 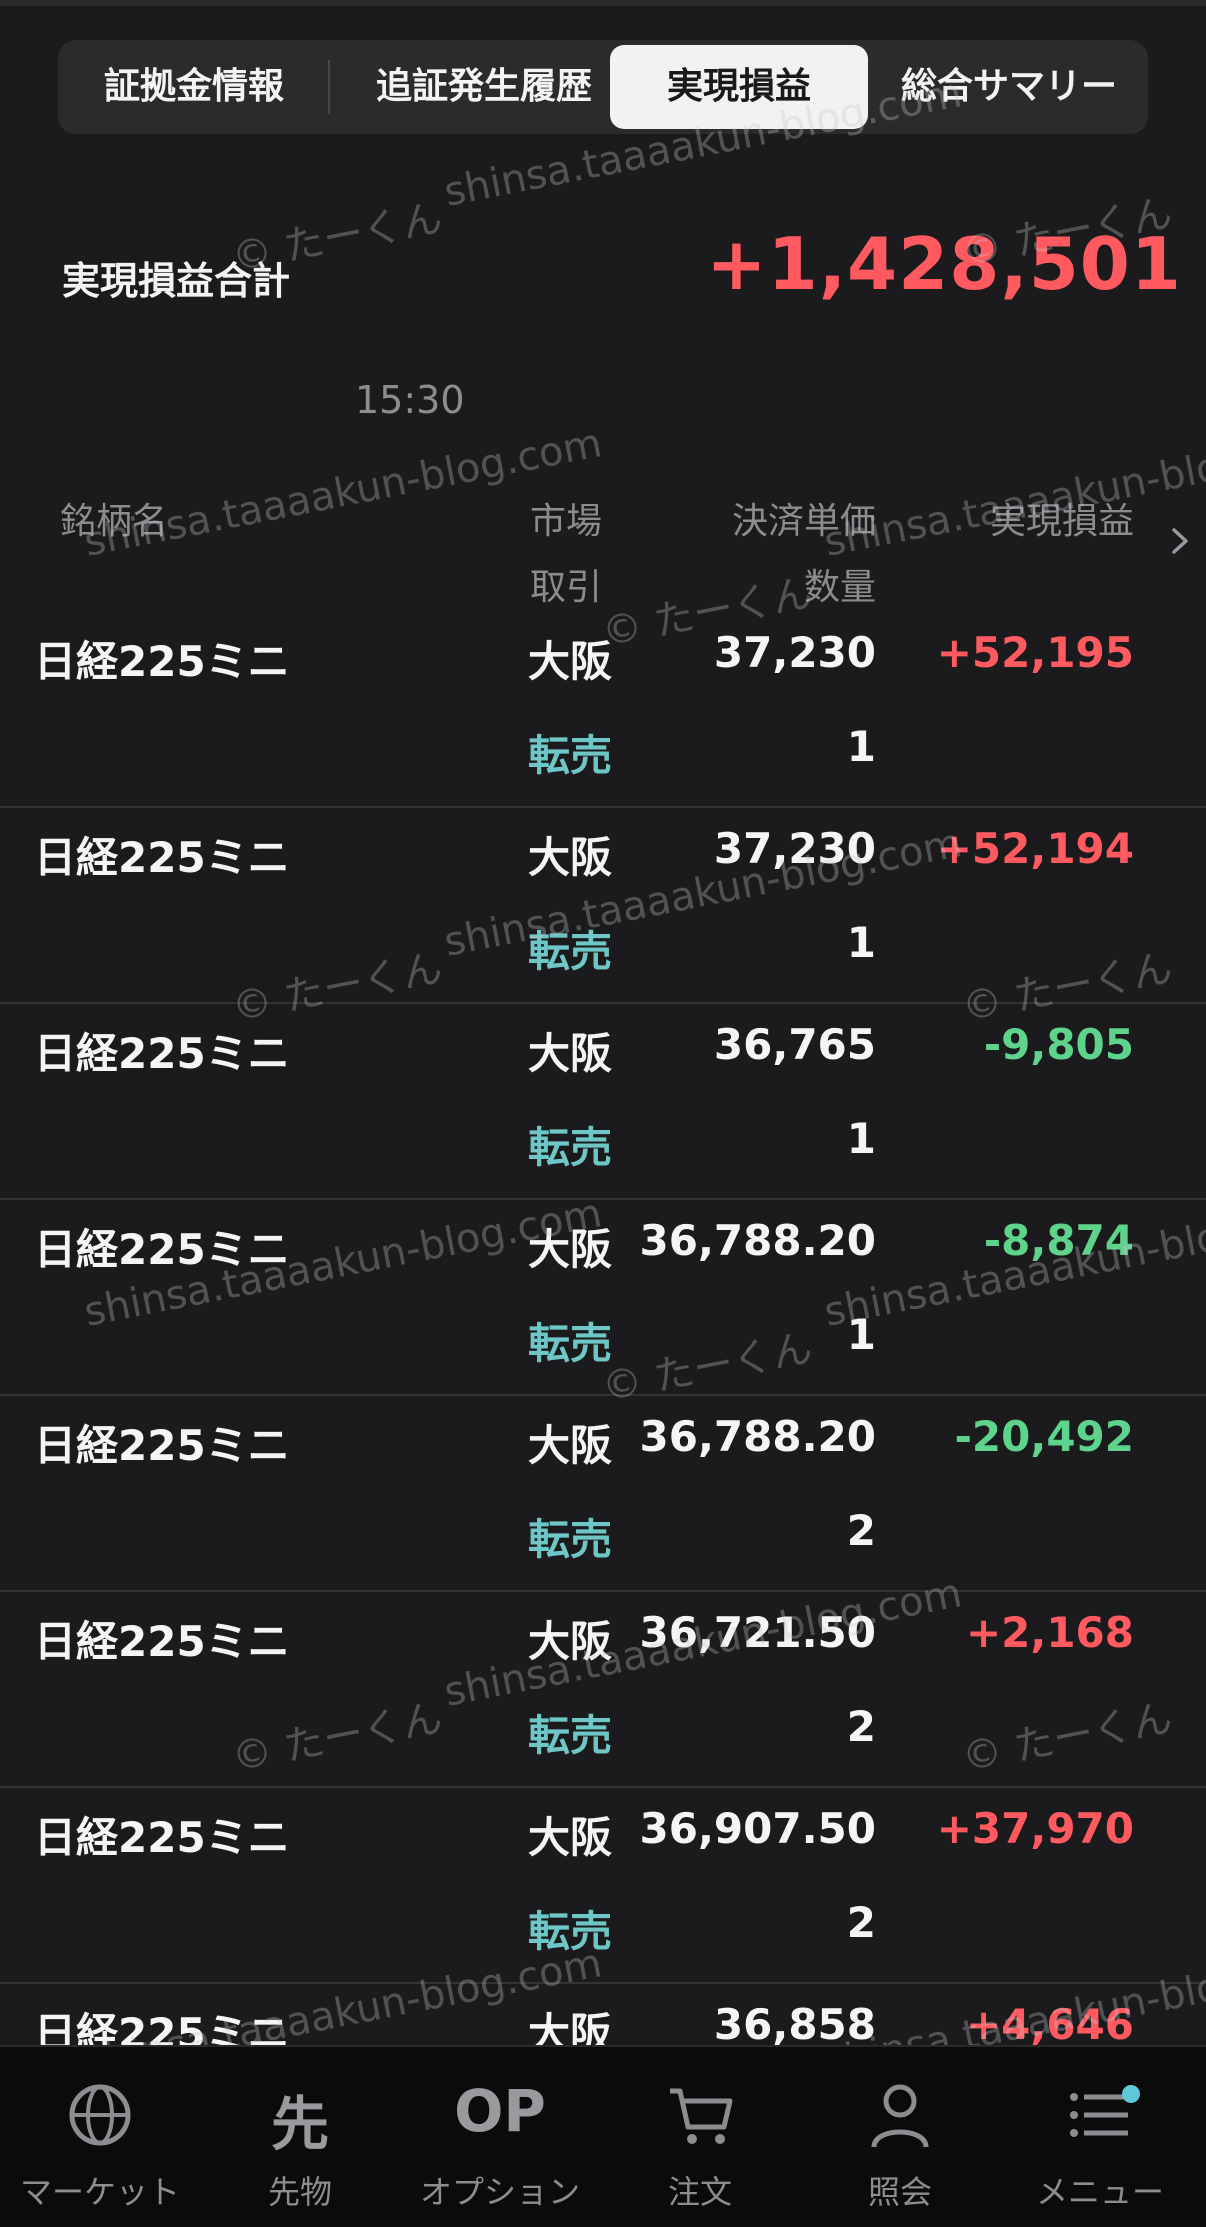 I want to click on tab-divider, so click(x=329, y=87).